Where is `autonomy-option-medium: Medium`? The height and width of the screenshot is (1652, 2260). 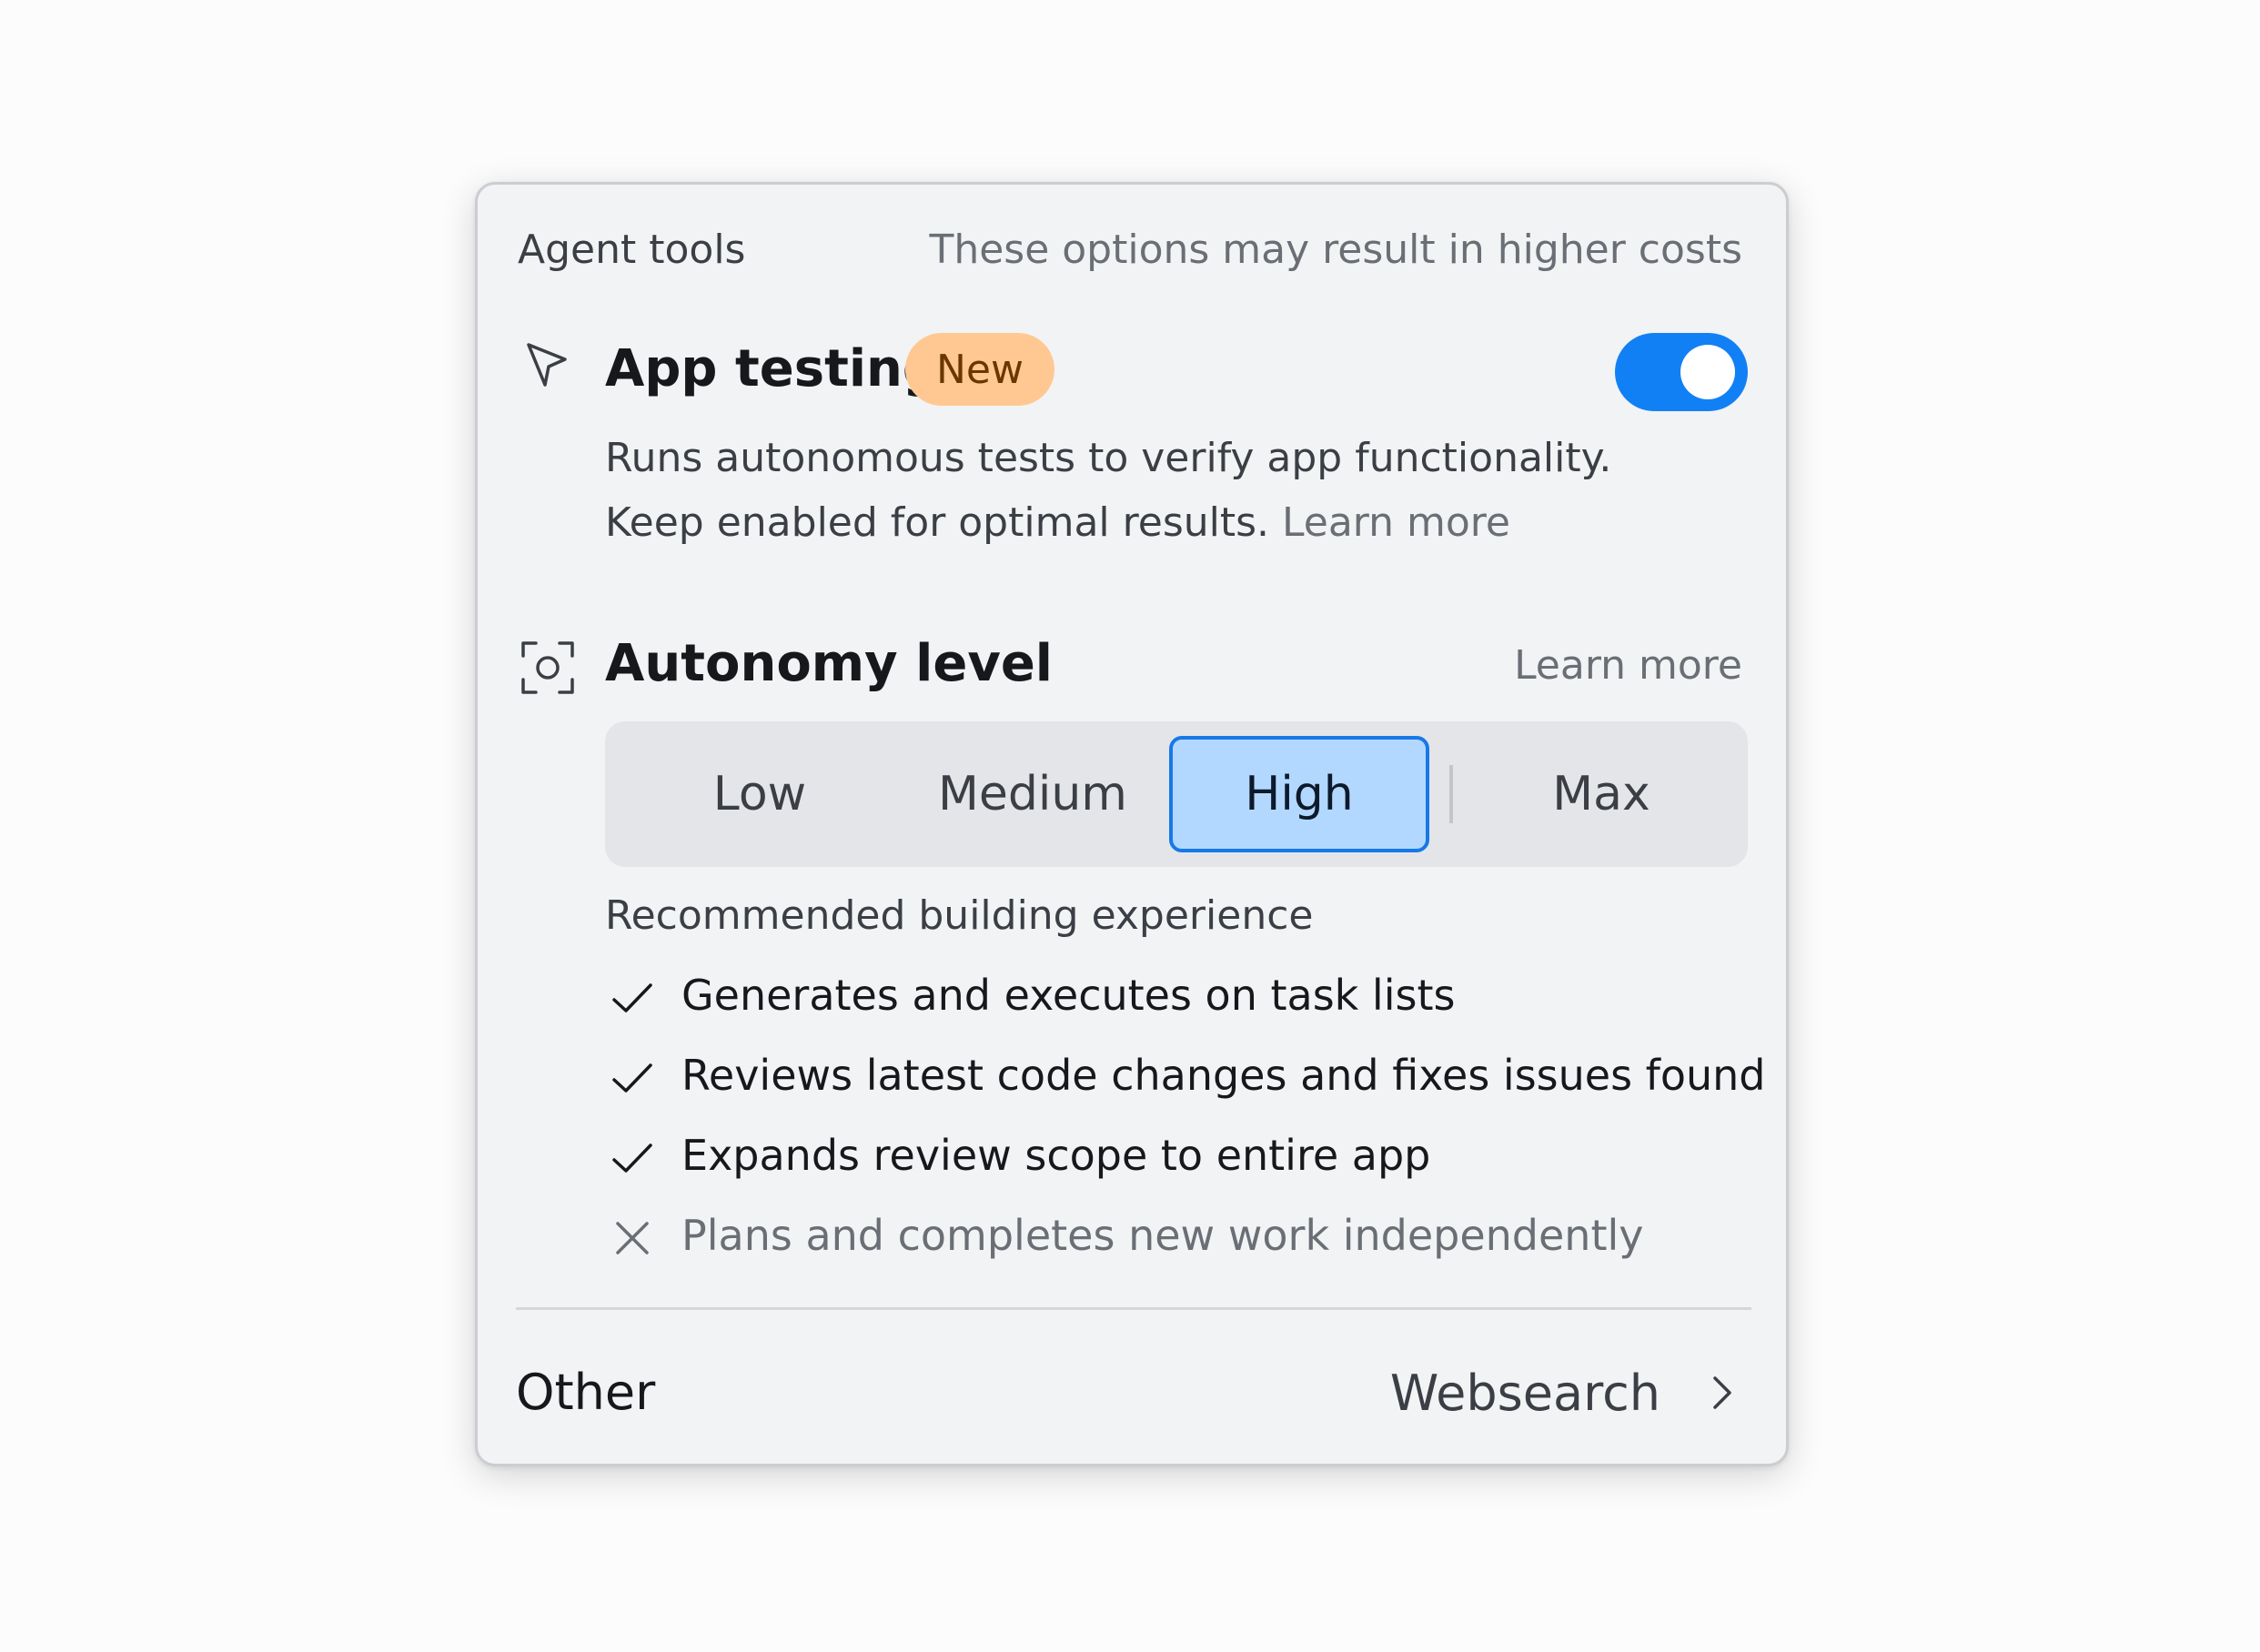 autonomy-option-medium: Medium is located at coordinates (1033, 794).